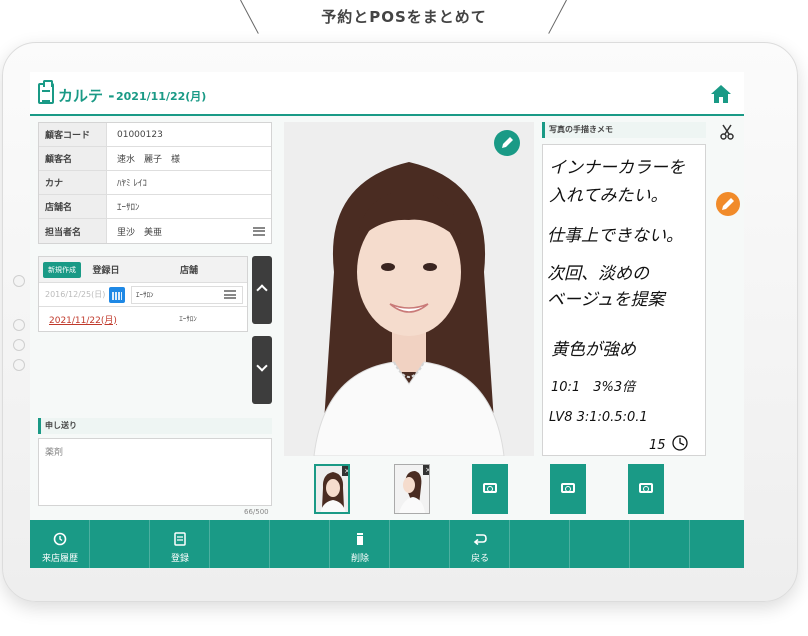 The image size is (808, 636). What do you see at coordinates (188, 271) in the screenshot?
I see `col-shop: 店舗` at bounding box center [188, 271].